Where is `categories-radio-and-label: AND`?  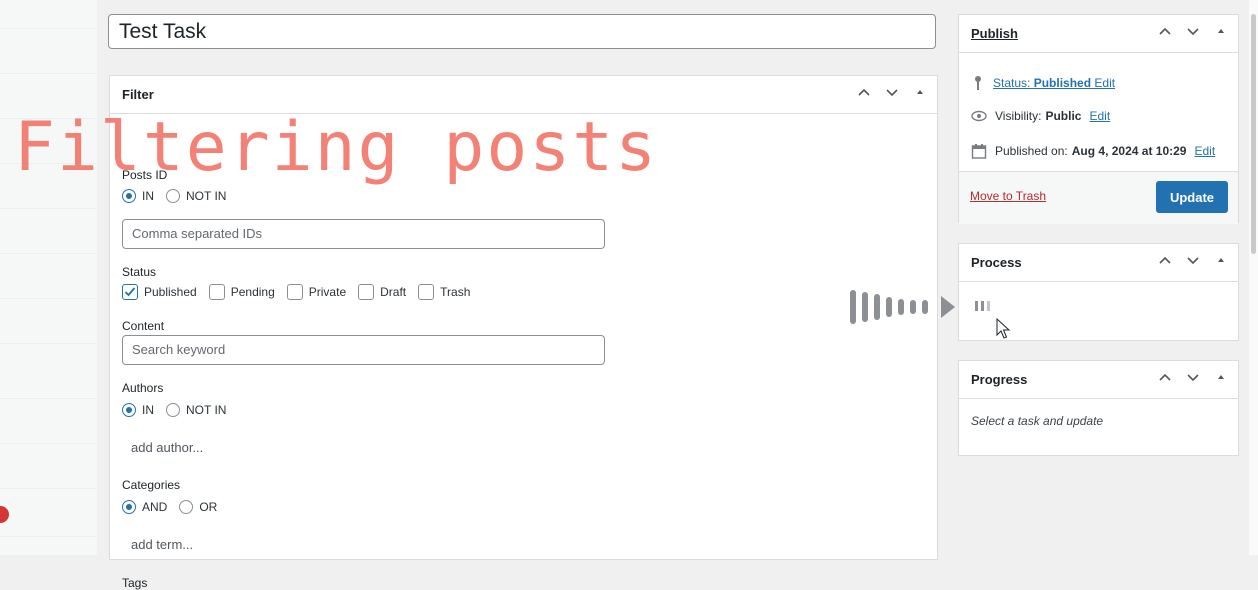
categories-radio-and-label: AND is located at coordinates (155, 507).